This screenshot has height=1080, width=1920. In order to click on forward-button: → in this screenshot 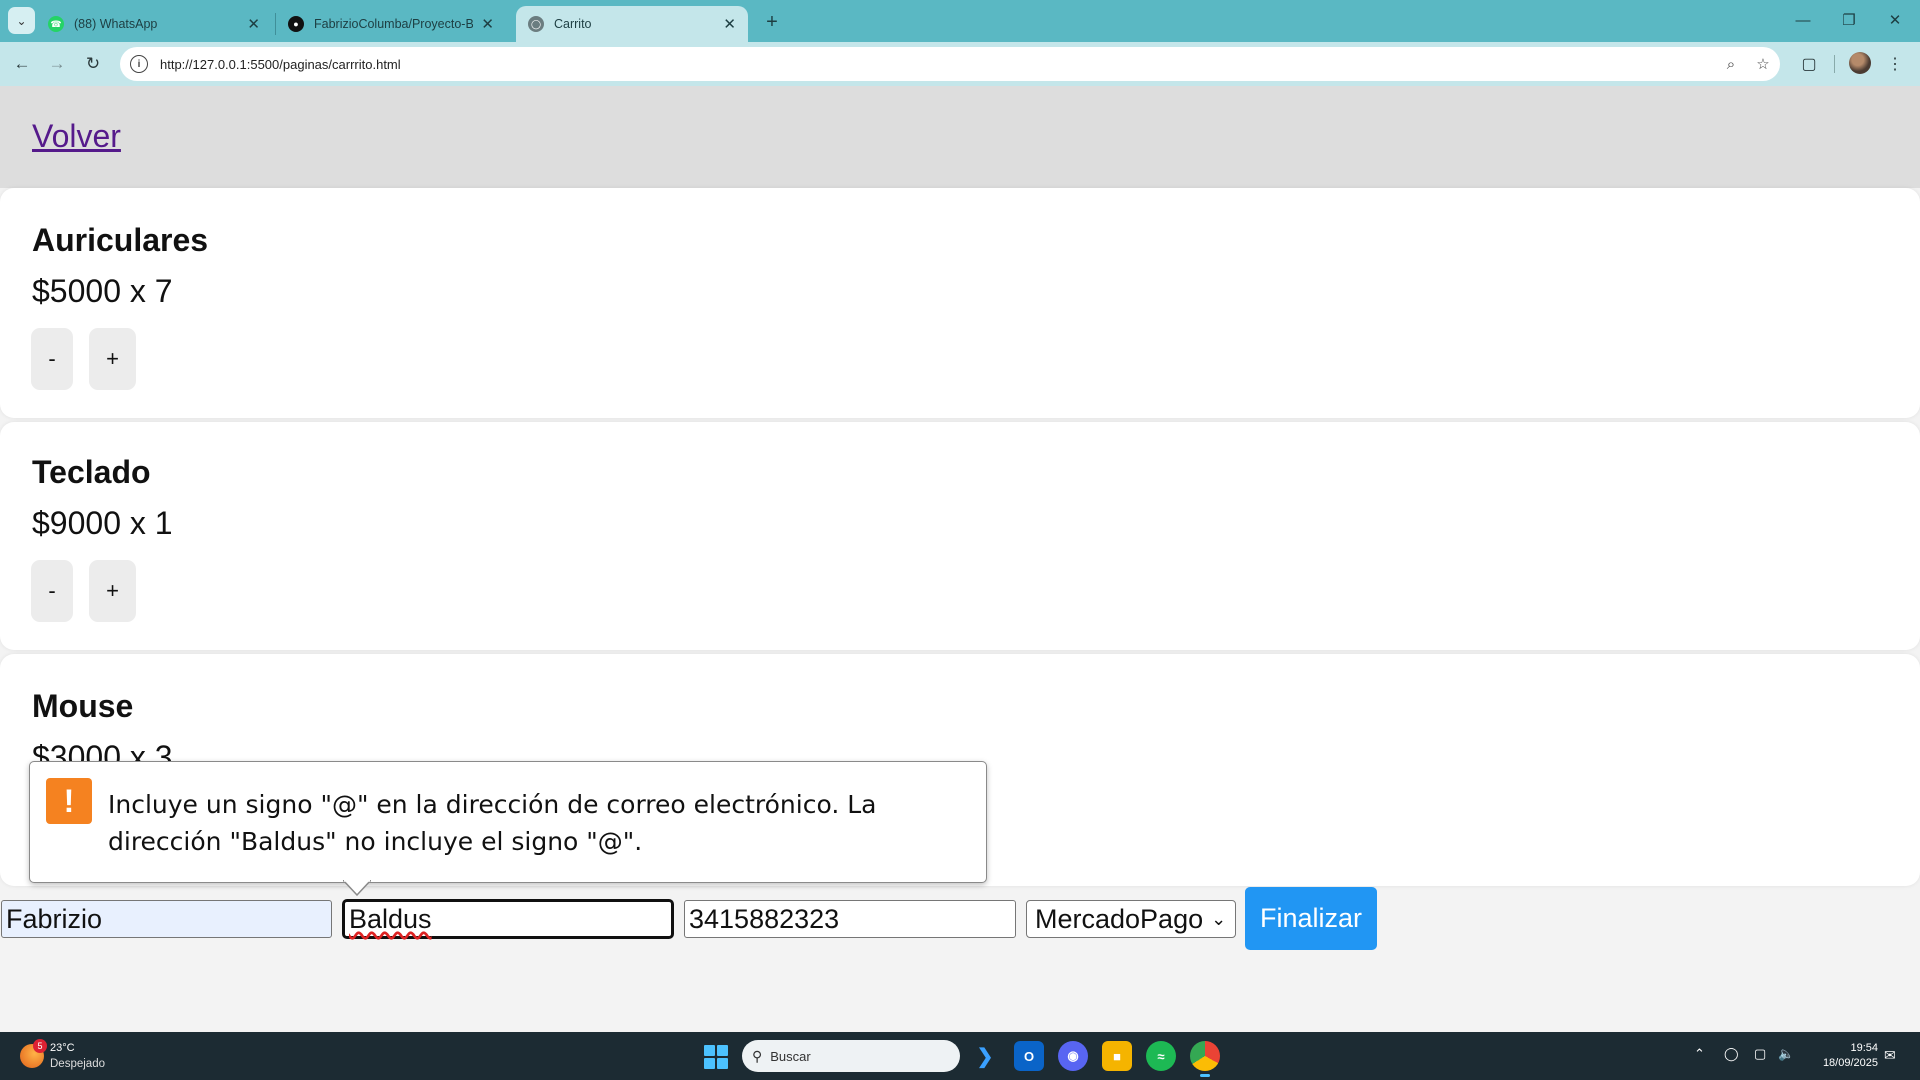, I will do `click(57, 64)`.